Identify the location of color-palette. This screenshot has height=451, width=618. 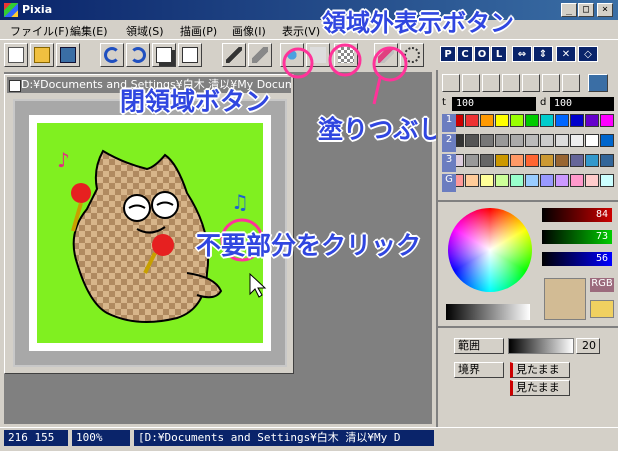
(532, 154).